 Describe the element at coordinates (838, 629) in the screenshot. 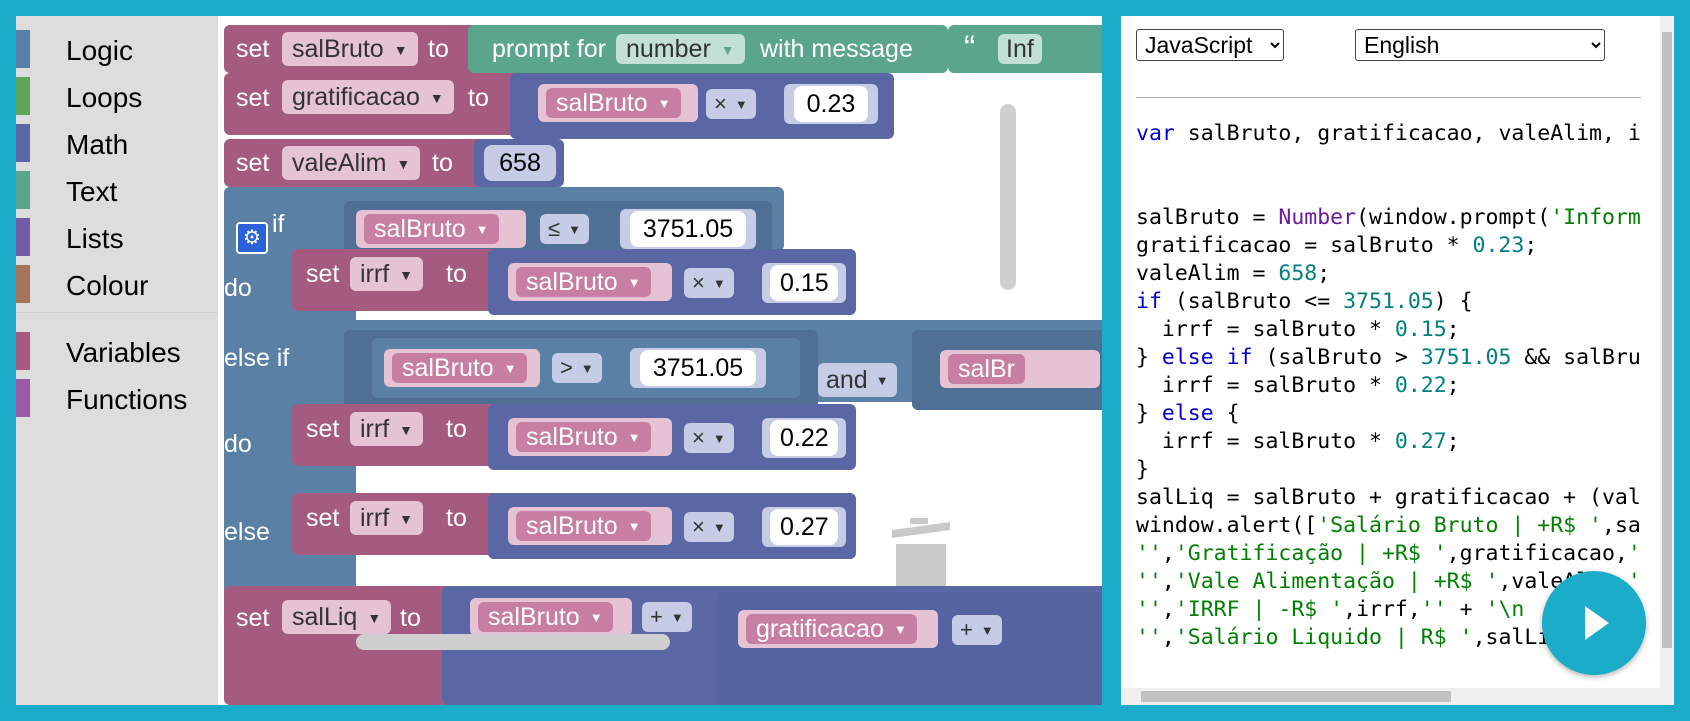

I see `variable-getter: gratificacao ▼` at that location.